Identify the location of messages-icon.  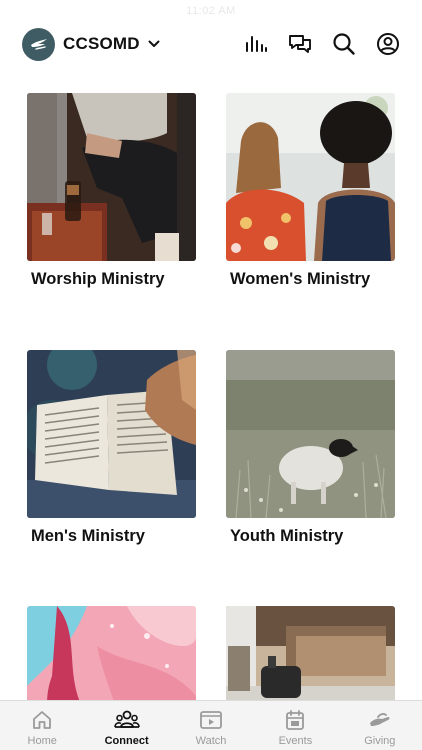
(300, 44).